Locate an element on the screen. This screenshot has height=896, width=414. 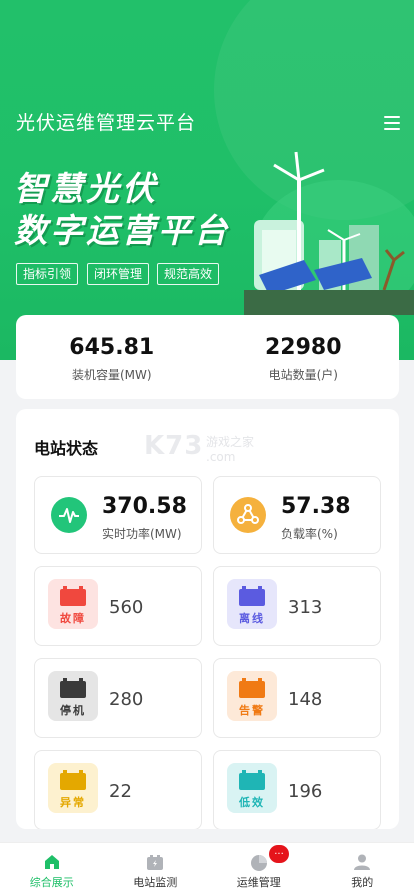
abnormal-battery-icon: 异常 is located at coordinates (73, 788).